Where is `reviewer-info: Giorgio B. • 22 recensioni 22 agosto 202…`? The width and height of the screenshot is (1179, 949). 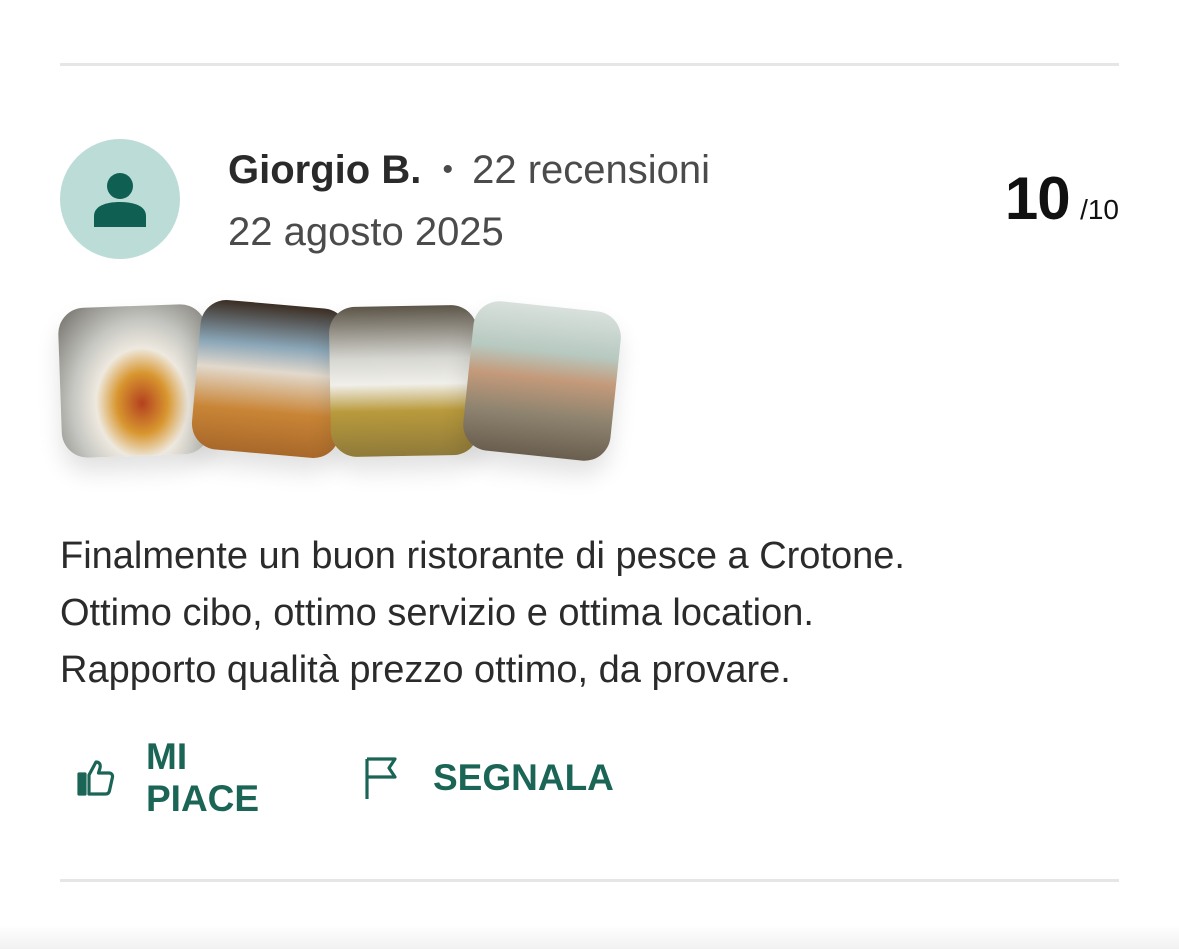
reviewer-info: Giorgio B. • 22 recensioni 22 agosto 202… is located at coordinates (469, 202).